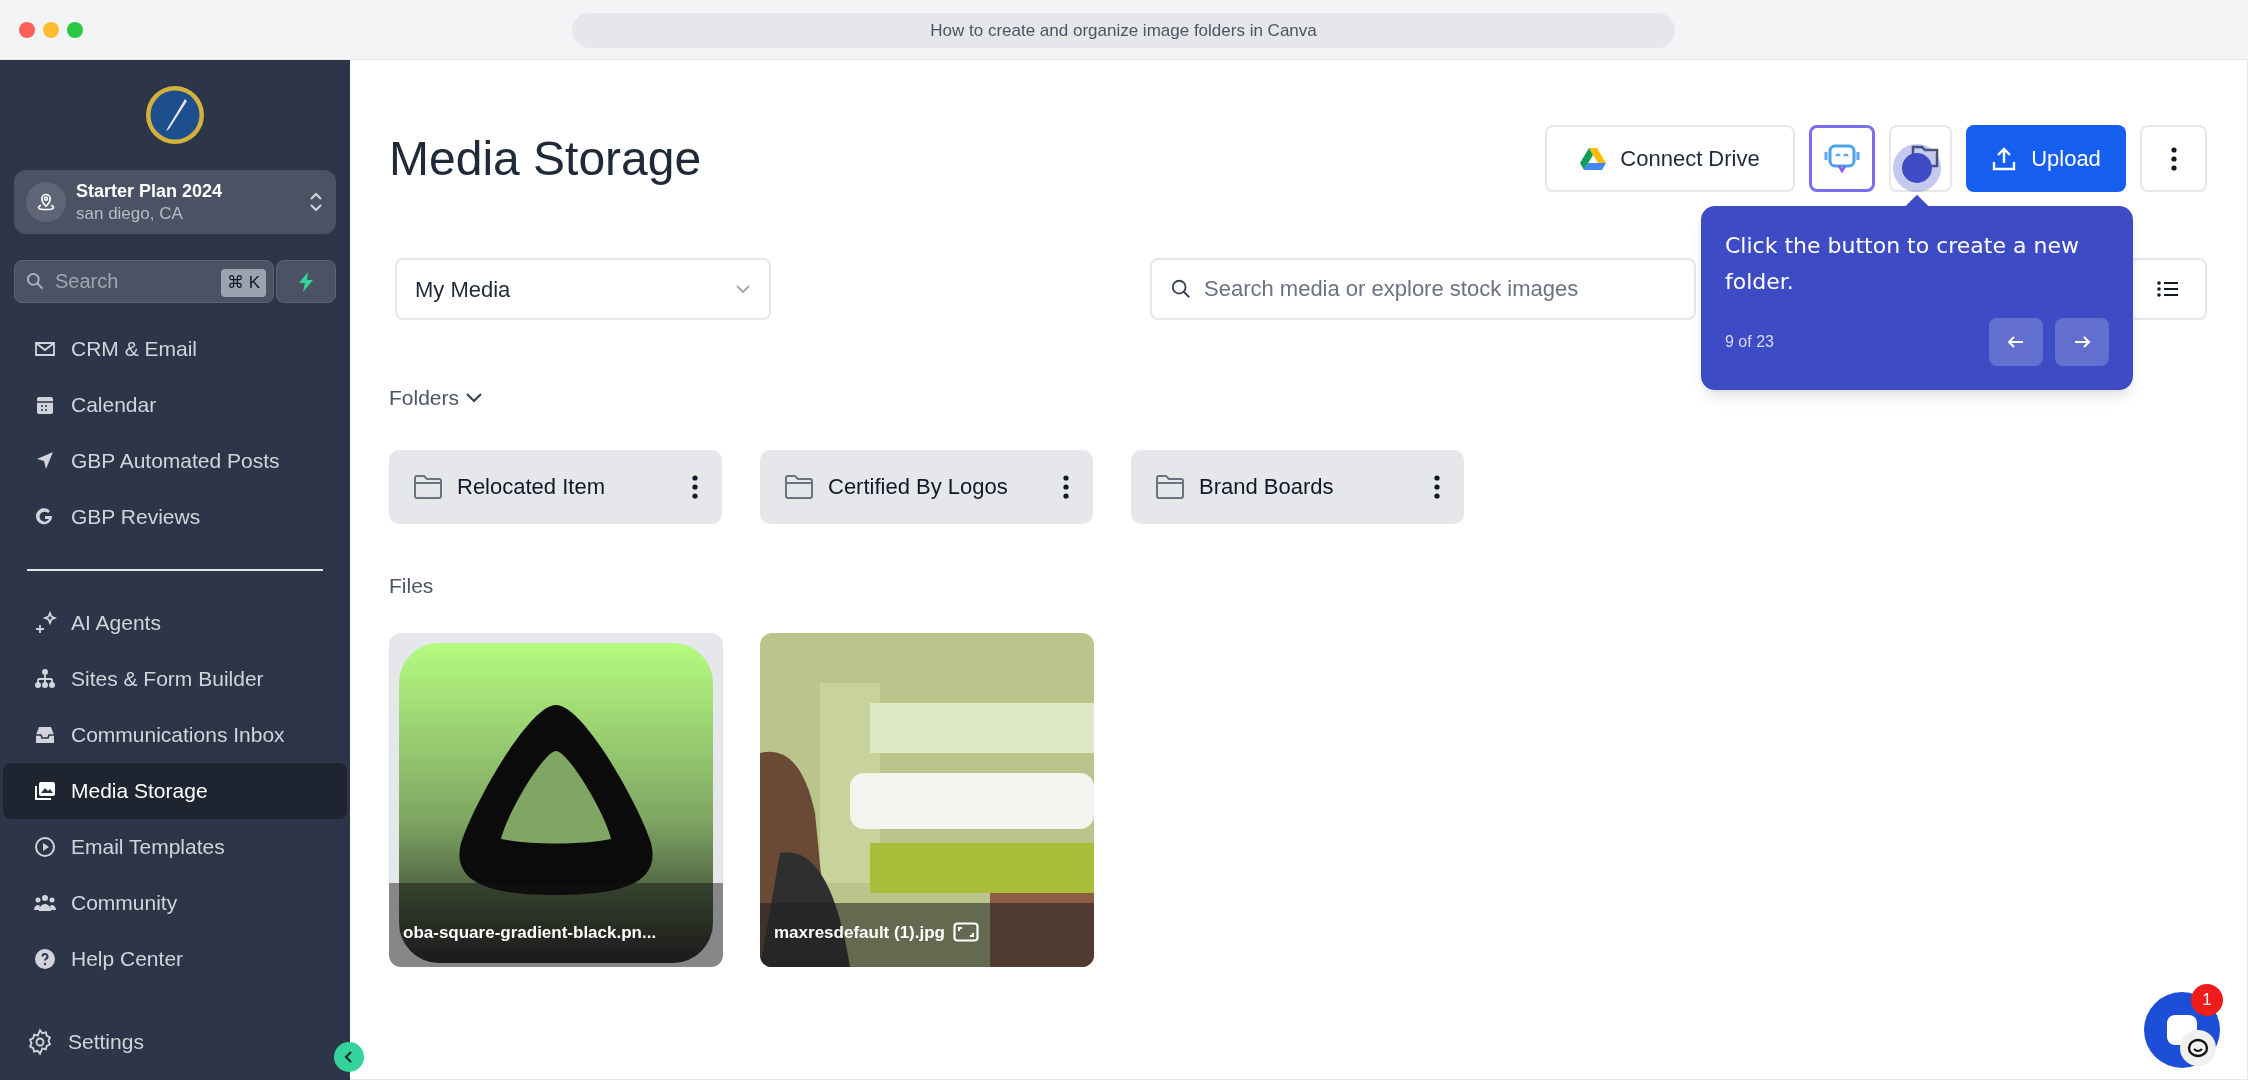 The width and height of the screenshot is (2248, 1080). What do you see at coordinates (2173, 158) in the screenshot?
I see `more-vertical-icon` at bounding box center [2173, 158].